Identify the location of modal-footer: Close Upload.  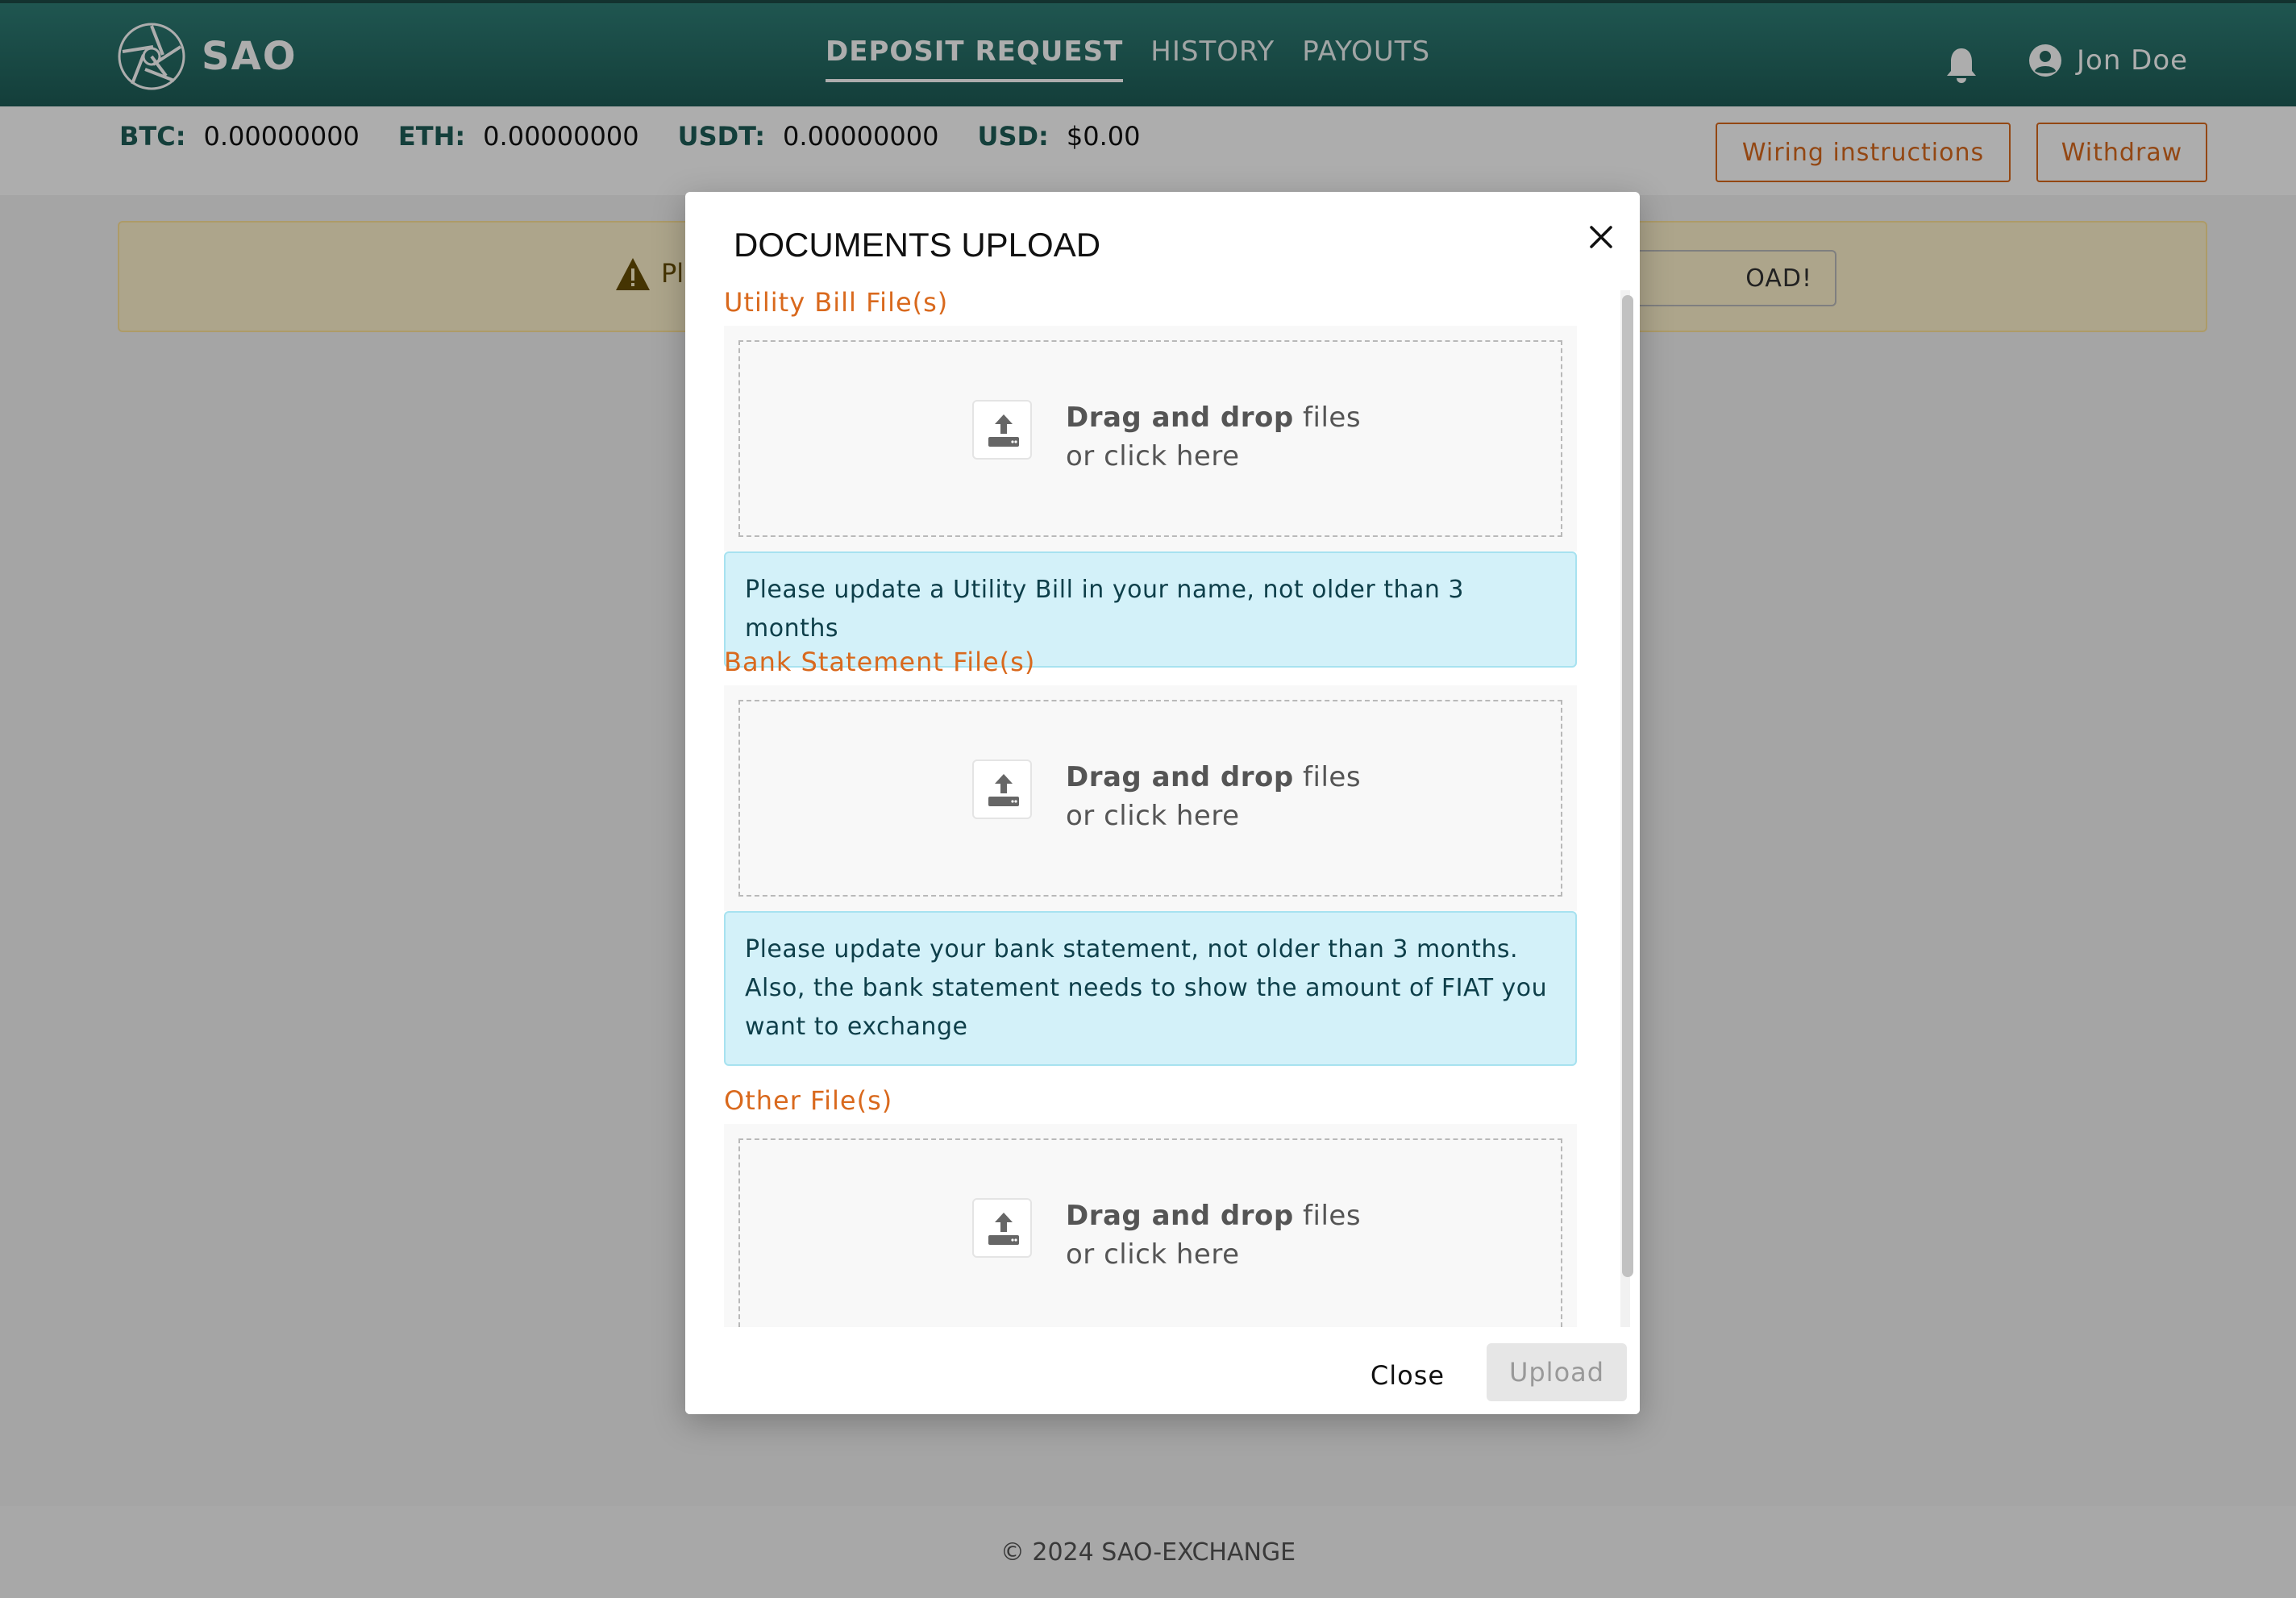
(1162, 1370).